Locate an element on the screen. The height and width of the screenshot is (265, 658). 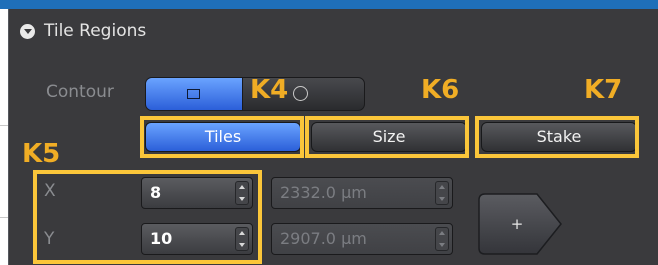
plus-icon: + is located at coordinates (517, 224).